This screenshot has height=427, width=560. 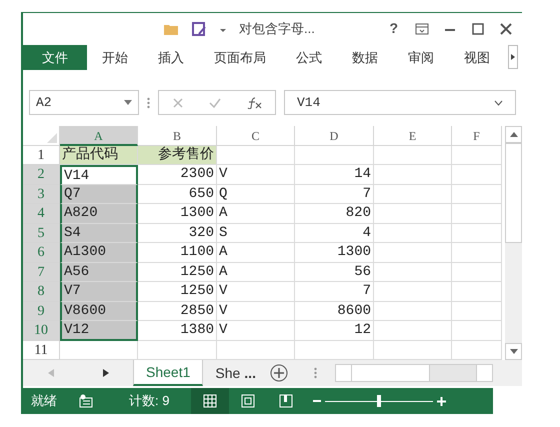 What do you see at coordinates (421, 57) in the screenshot?
I see `ribbon-tab: 审阅` at bounding box center [421, 57].